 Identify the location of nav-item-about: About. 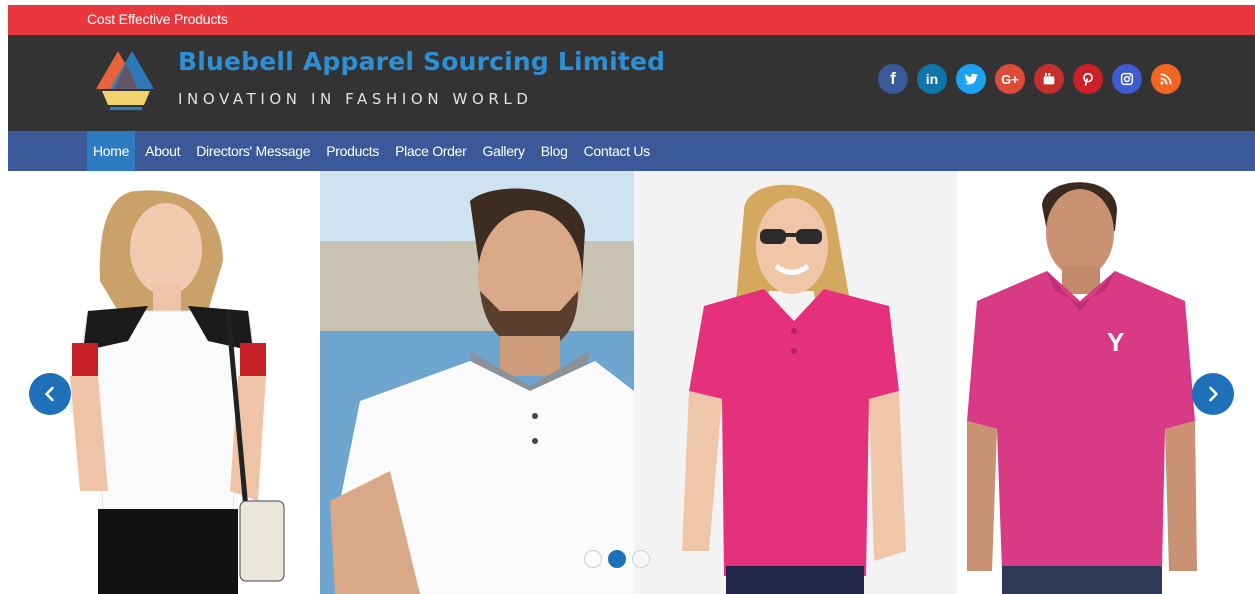
(162, 151).